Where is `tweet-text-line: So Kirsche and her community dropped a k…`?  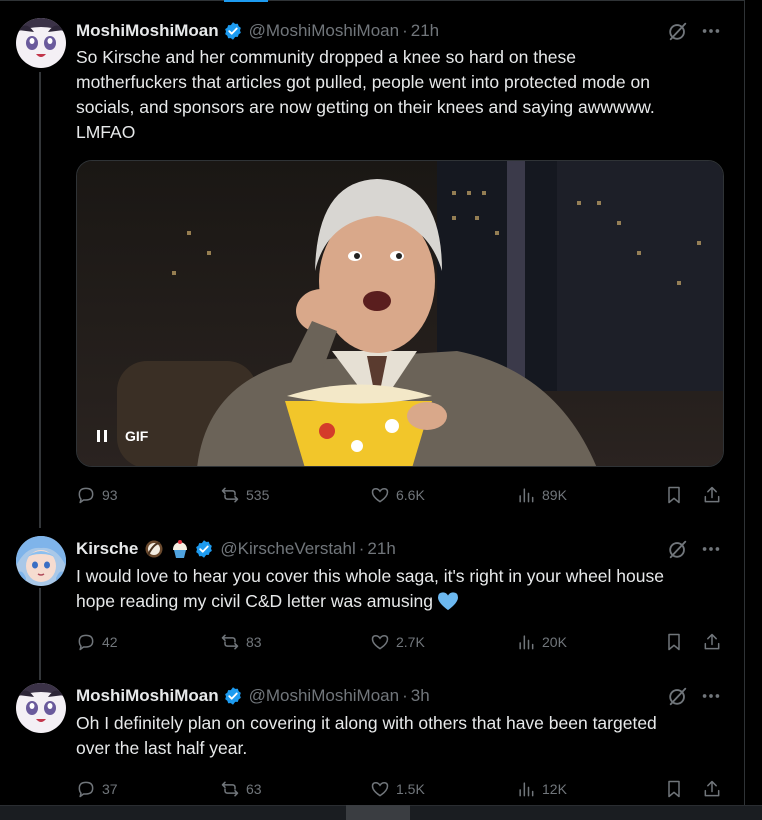
tweet-text-line: So Kirsche and her community dropped a k… is located at coordinates (326, 57).